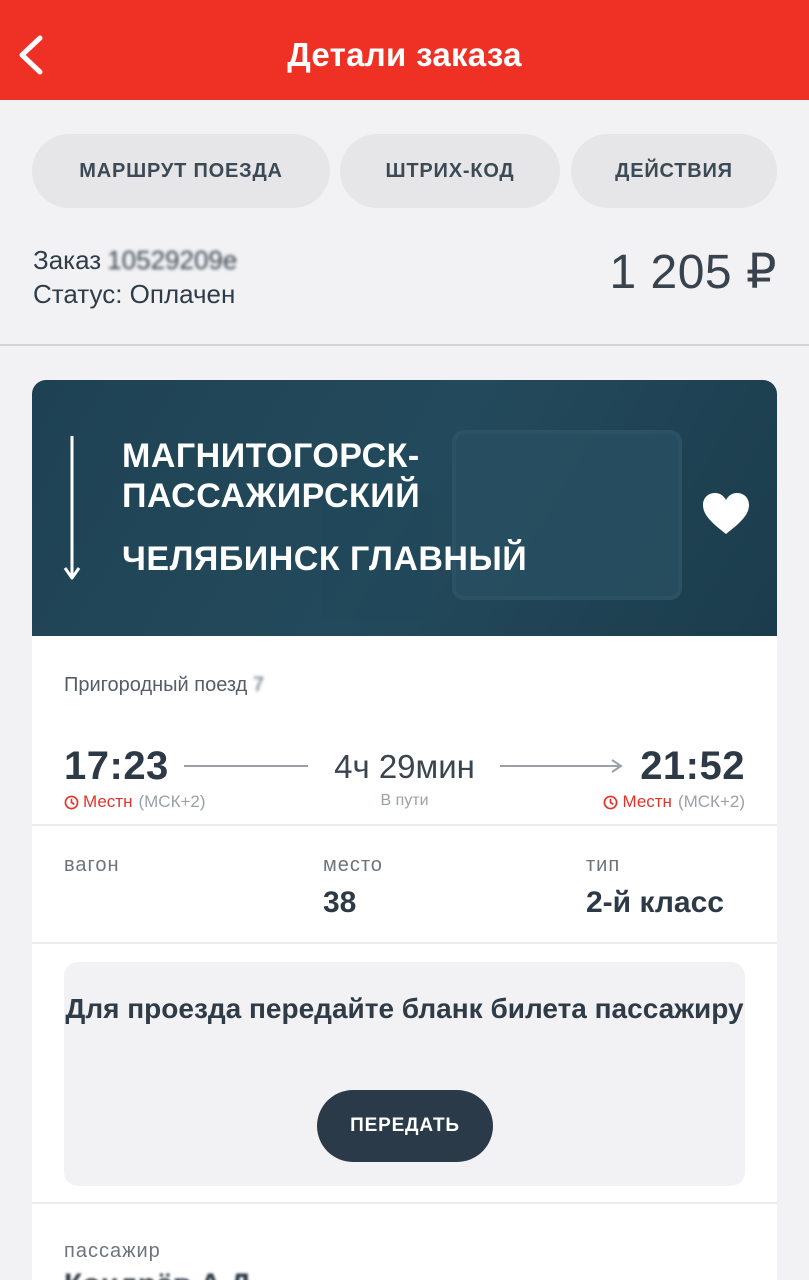  I want to click on train-name: Пригородный поезд 7, so click(164, 685).